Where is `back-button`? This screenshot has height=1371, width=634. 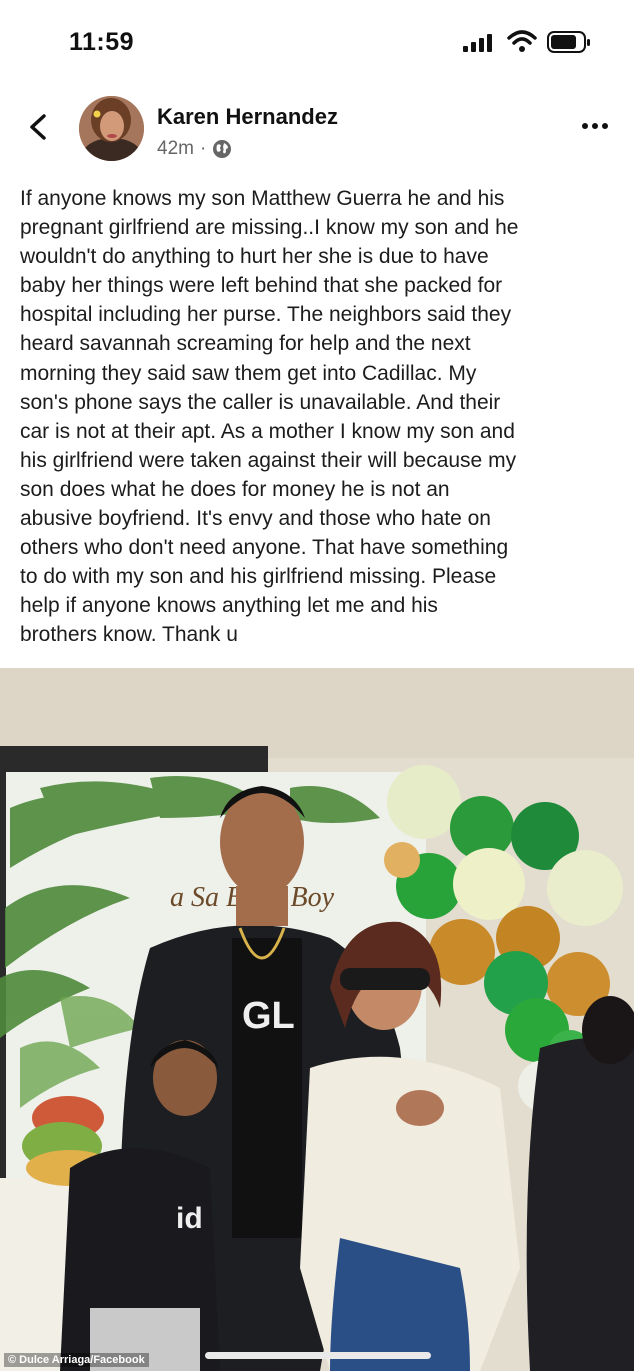 back-button is located at coordinates (39, 127).